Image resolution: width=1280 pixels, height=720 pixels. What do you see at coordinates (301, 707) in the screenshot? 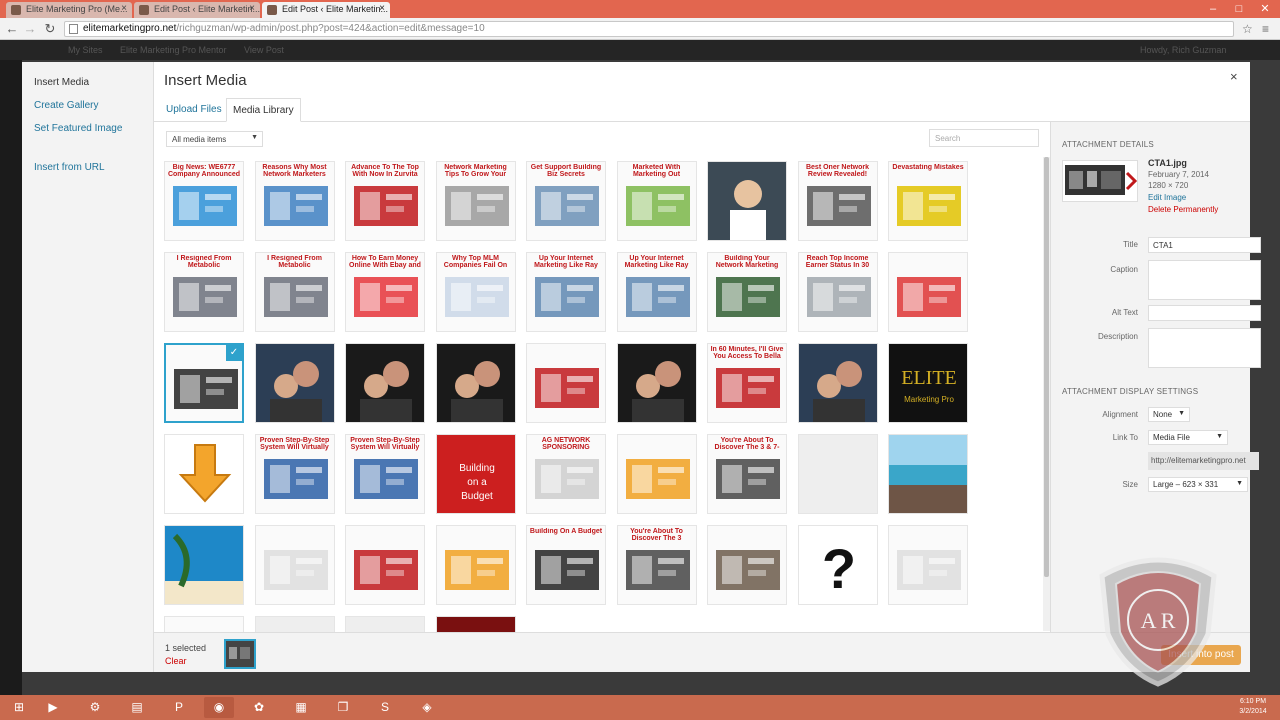
I see `notepad-icon: ▦` at bounding box center [301, 707].